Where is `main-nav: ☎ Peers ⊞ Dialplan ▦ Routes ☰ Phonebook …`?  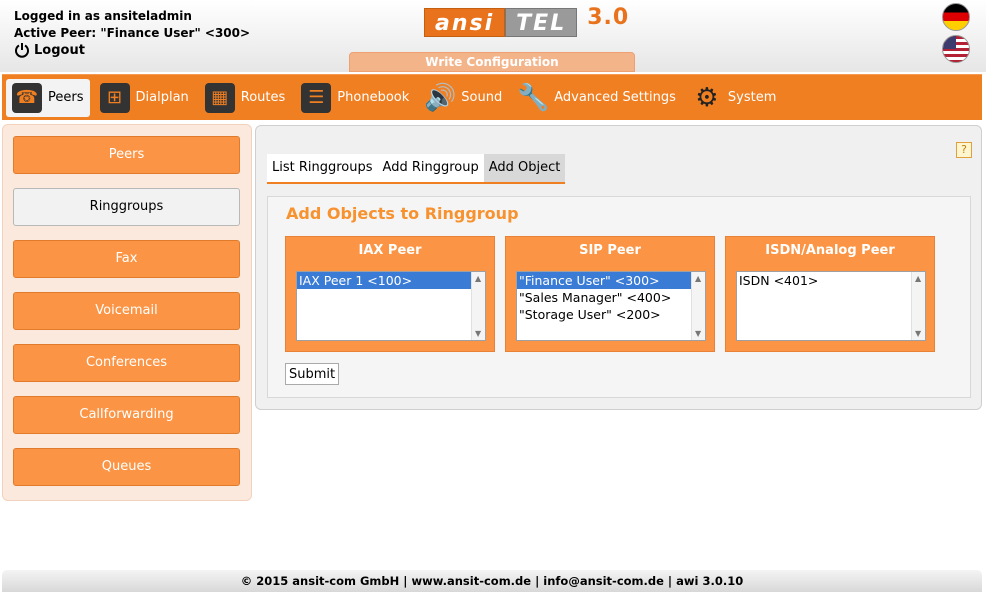
main-nav: ☎ Peers ⊞ Dialplan ▦ Routes ☰ Phonebook … is located at coordinates (492, 97).